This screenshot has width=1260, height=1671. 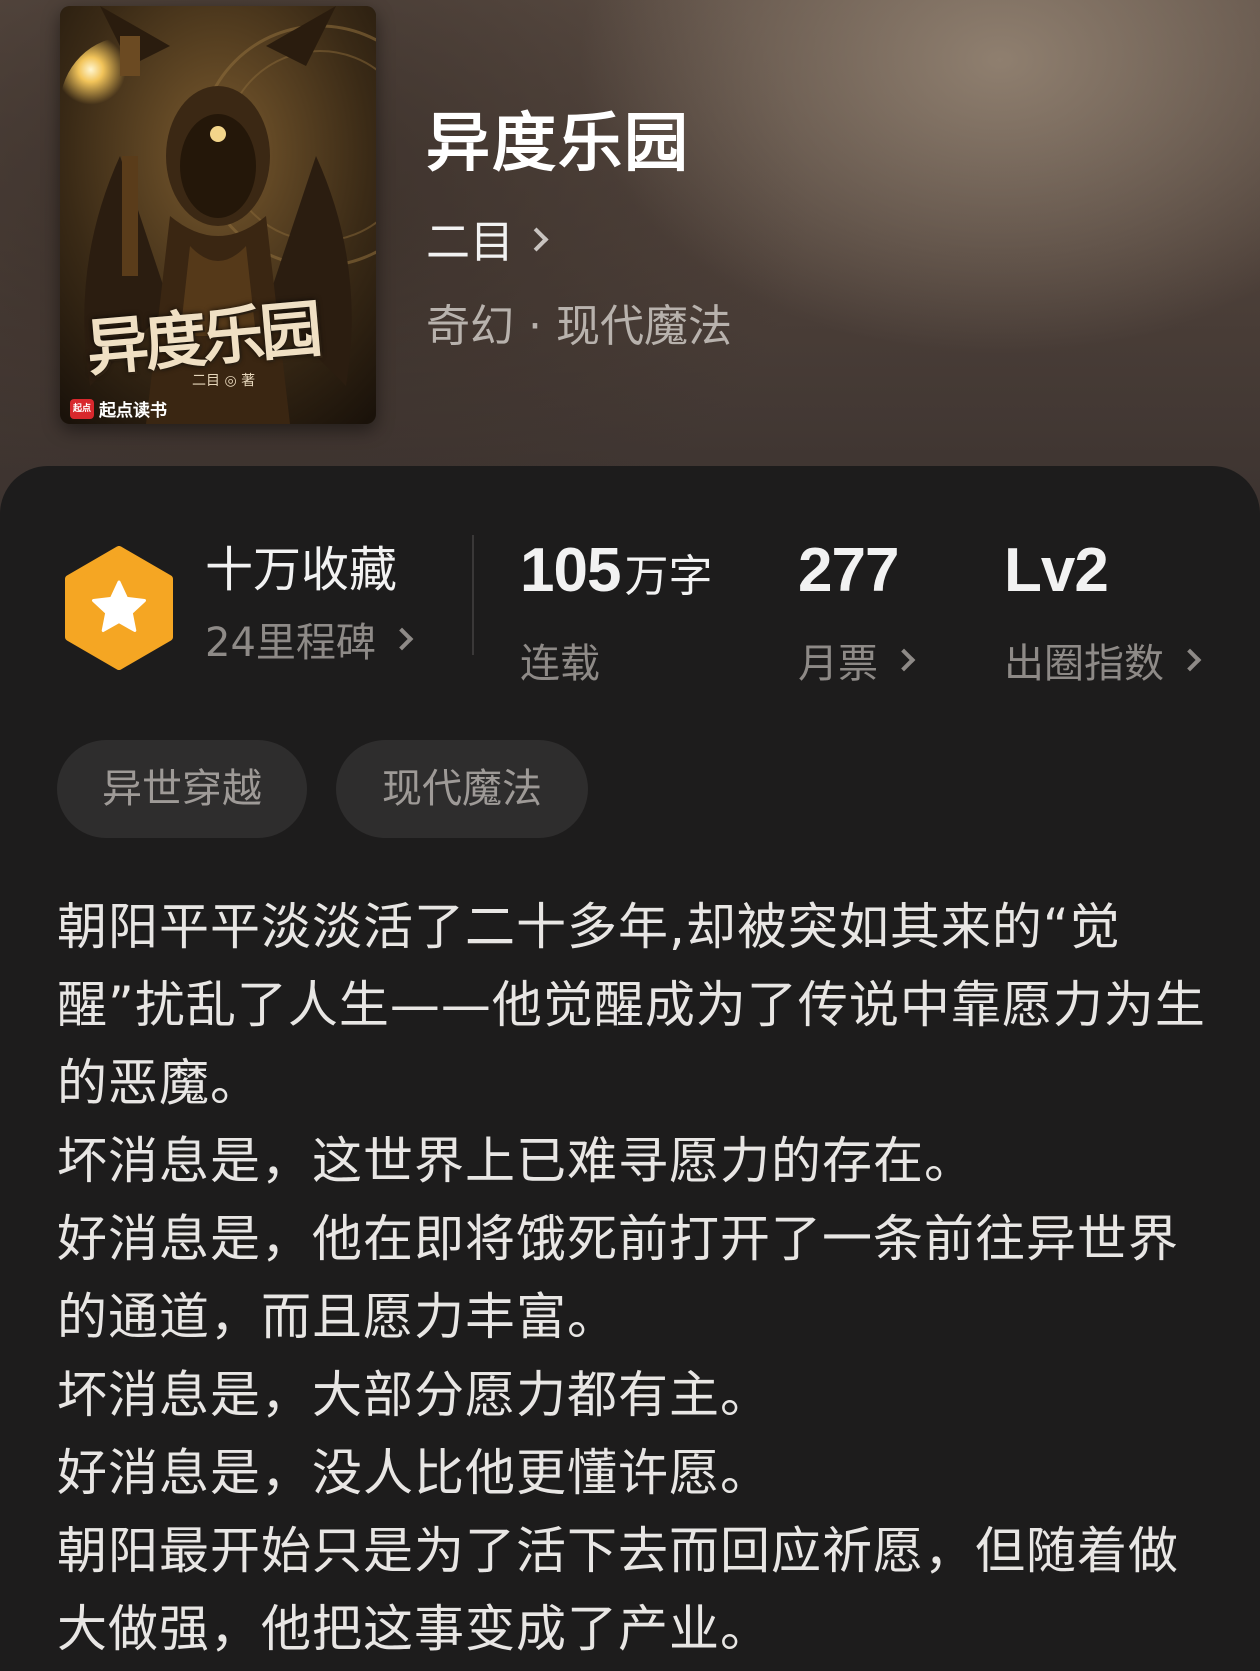 I want to click on cover-brand: 起点 起点读书, so click(x=118, y=408).